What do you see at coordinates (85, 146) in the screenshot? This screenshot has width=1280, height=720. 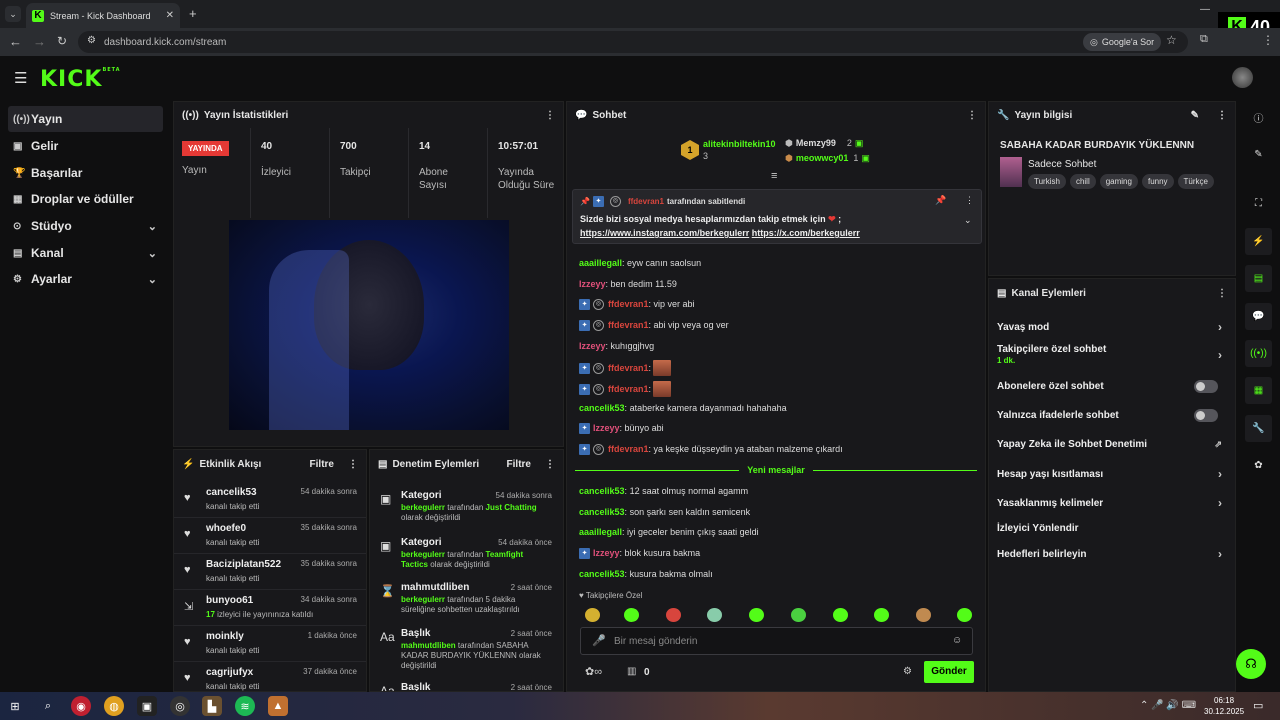 I see `sidebar-item-revenue: ▣ Gelir` at bounding box center [85, 146].